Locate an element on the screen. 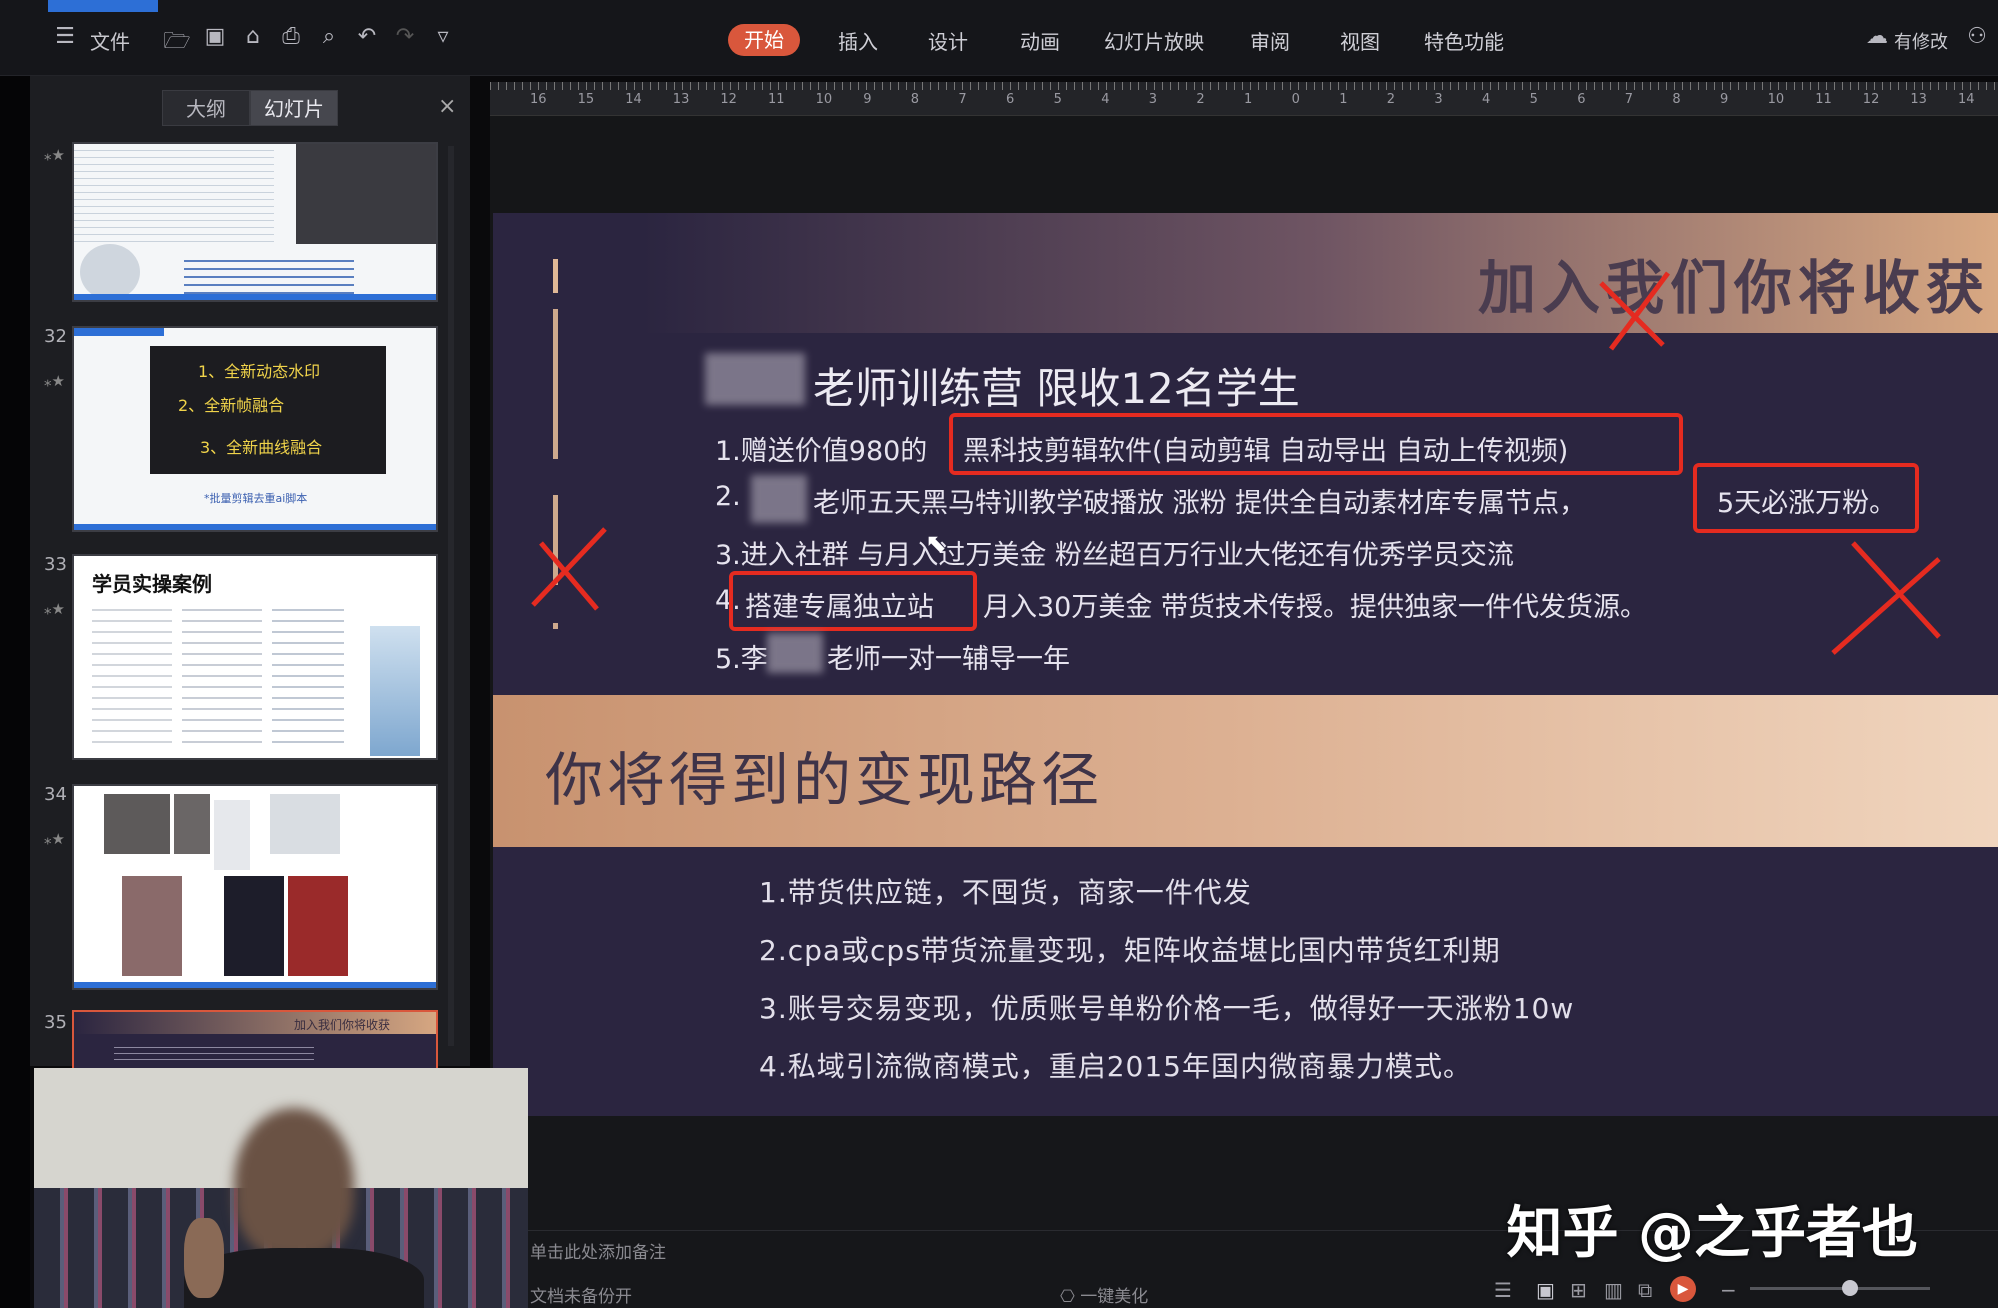 This screenshot has height=1308, width=1998. redo-icon: ↷ is located at coordinates (405, 36).